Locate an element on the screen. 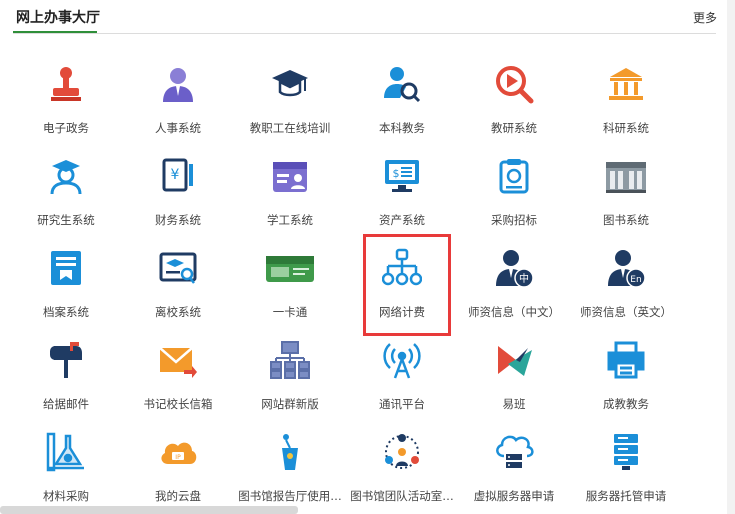 The width and height of the screenshot is (735, 514). student-icon is located at coordinates (66, 176).